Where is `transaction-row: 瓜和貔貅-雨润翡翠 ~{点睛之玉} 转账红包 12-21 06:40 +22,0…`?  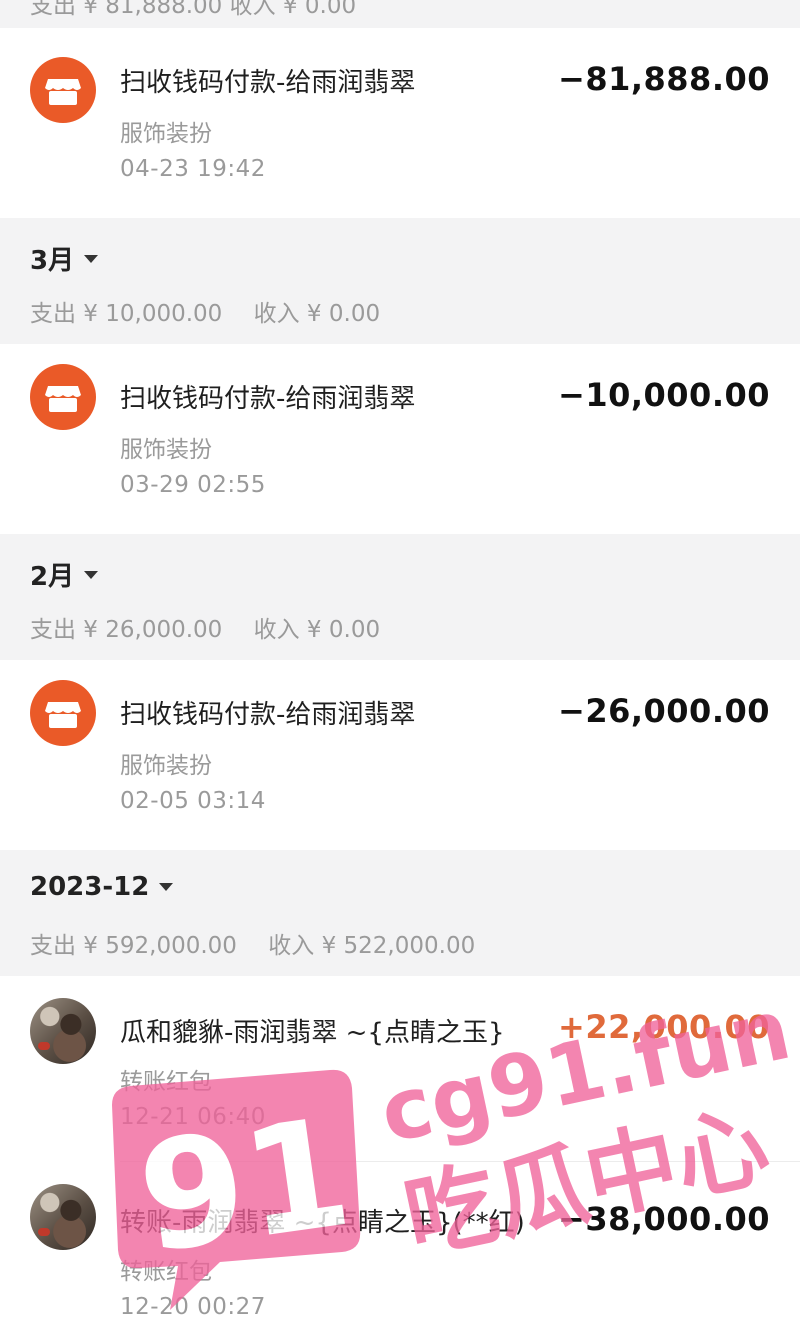 transaction-row: 瓜和貔貅-雨润翡翠 ~{点睛之玉} 转账红包 12-21 06:40 +22,0… is located at coordinates (400, 1069).